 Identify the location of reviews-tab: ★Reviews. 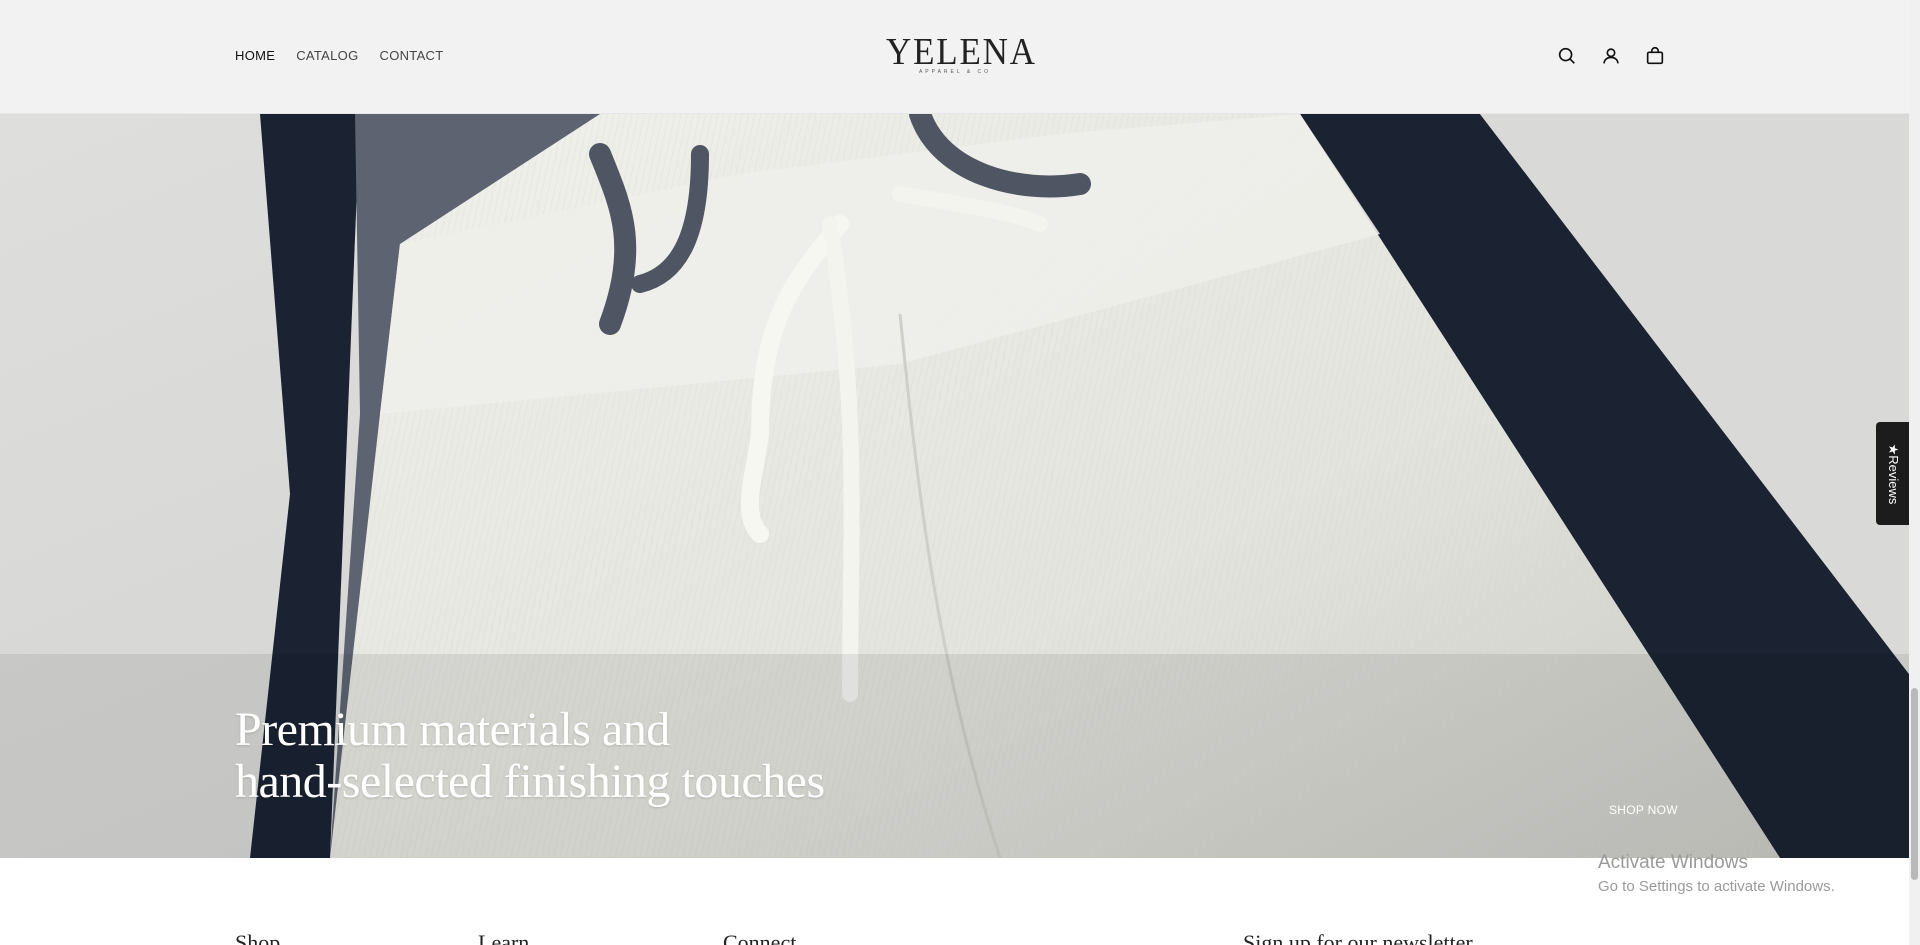
(1892, 473).